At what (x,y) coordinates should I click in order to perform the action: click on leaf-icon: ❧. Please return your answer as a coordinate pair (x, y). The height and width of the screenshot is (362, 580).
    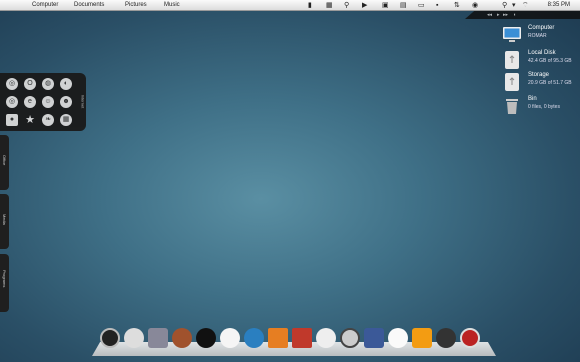
    Looking at the image, I should click on (48, 120).